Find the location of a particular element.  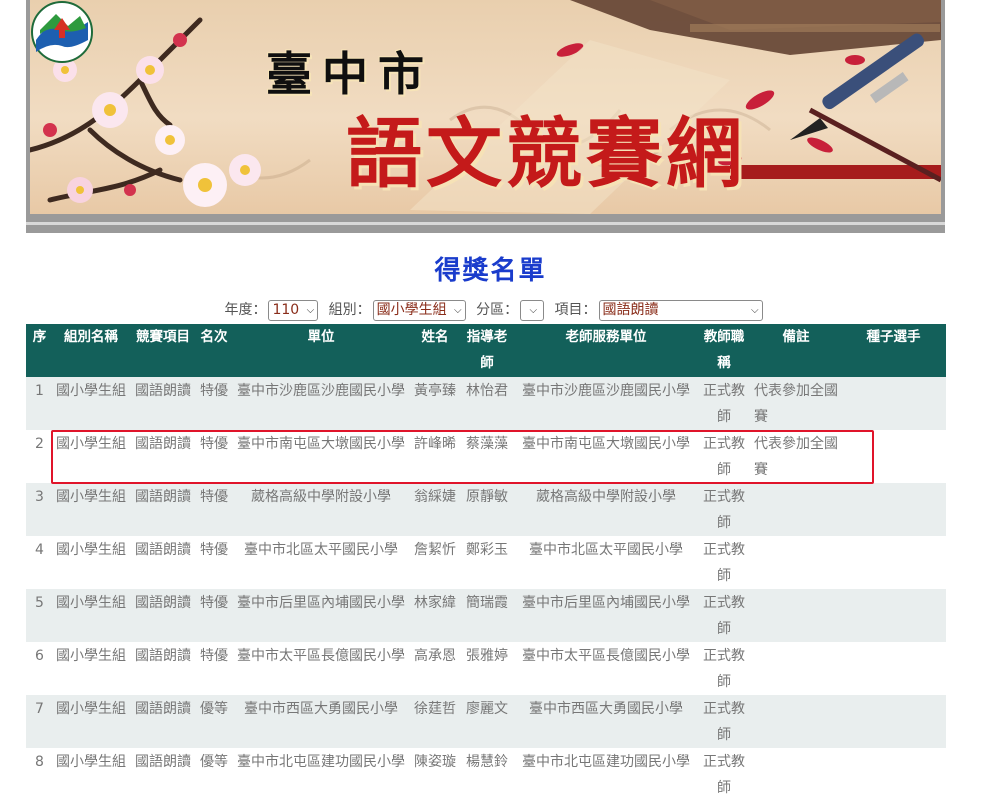

cell-col-teacher-school: 葳格高級中學附設小學 is located at coordinates (606, 509).